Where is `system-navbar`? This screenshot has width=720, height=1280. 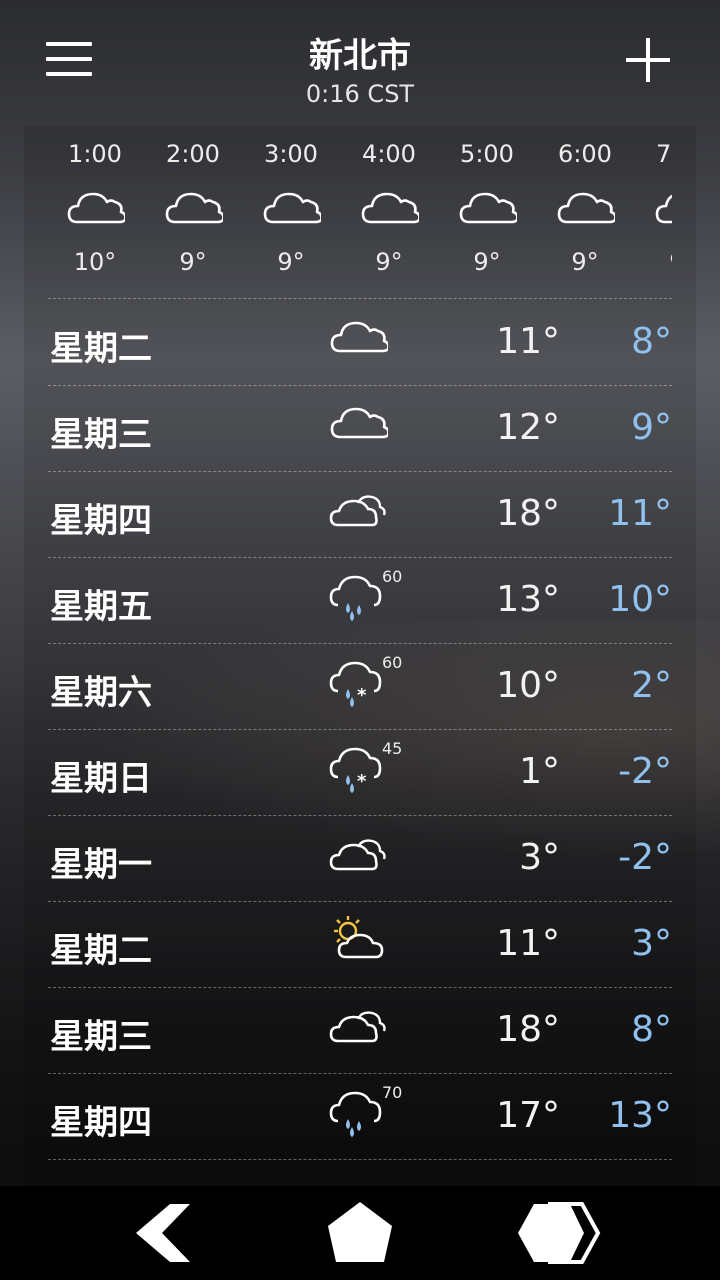
system-navbar is located at coordinates (360, 1233).